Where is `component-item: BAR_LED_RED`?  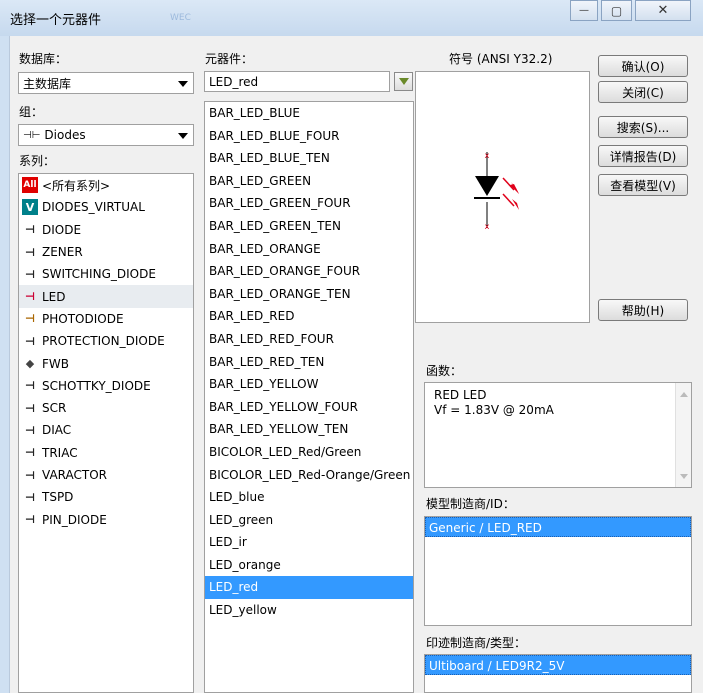
component-item: BAR_LED_RED is located at coordinates (309, 316).